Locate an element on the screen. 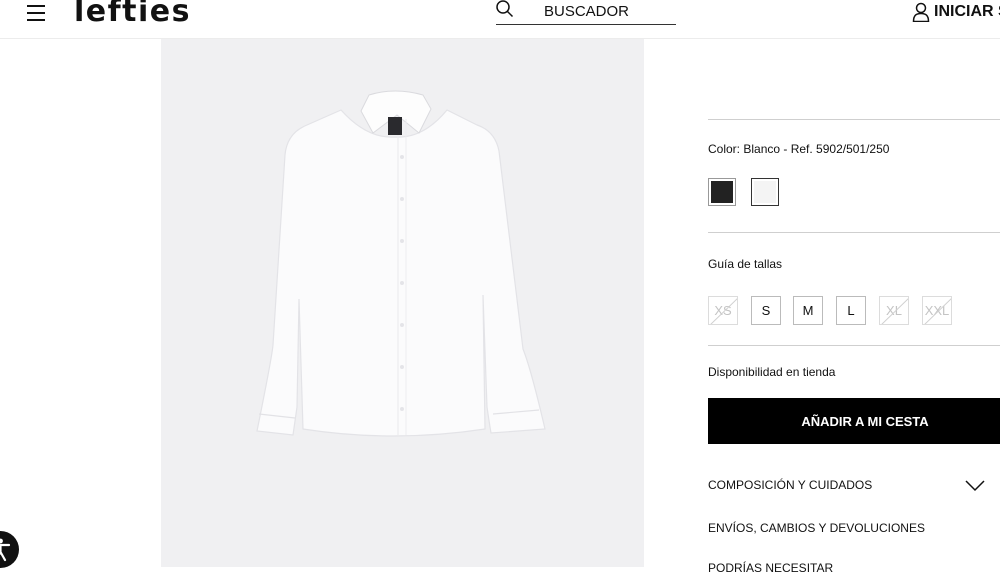 The height and width of the screenshot is (575, 1000). add-to-cart-button: AÑADIR A MI CESTA is located at coordinates (854, 421).